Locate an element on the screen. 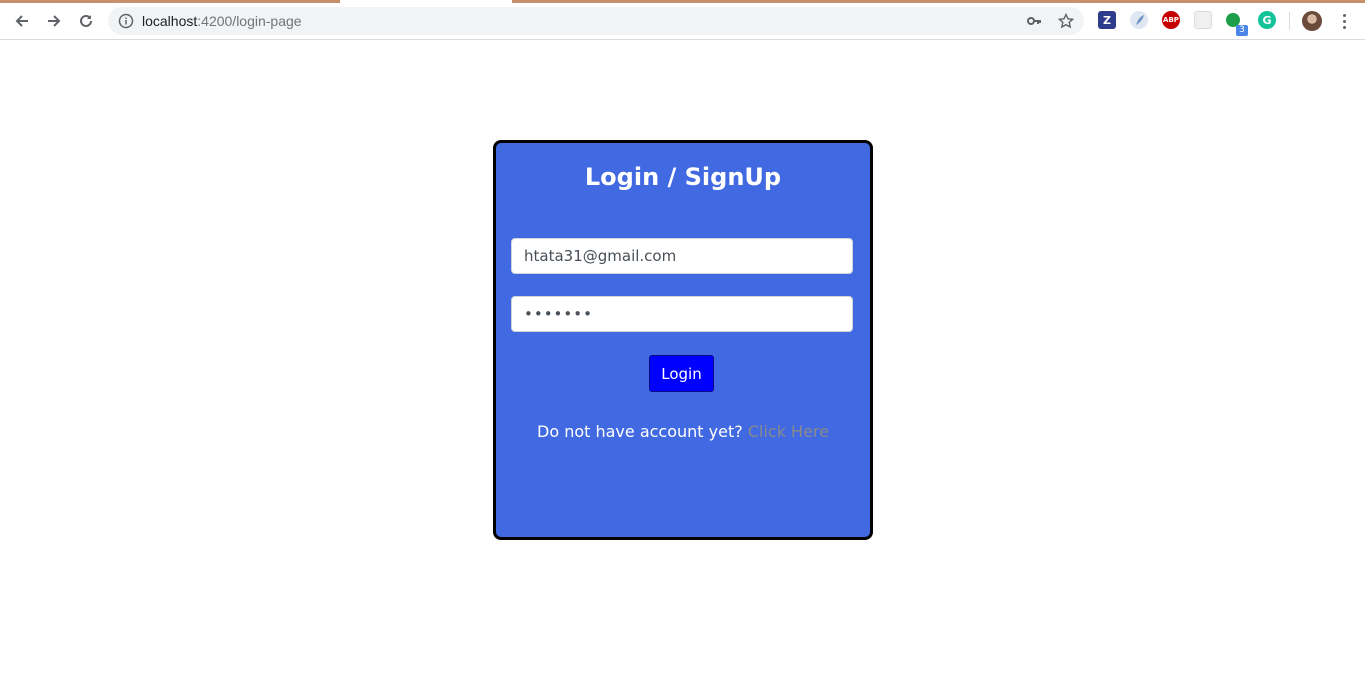 The width and height of the screenshot is (1365, 697). zotero-label: Z is located at coordinates (1107, 20).